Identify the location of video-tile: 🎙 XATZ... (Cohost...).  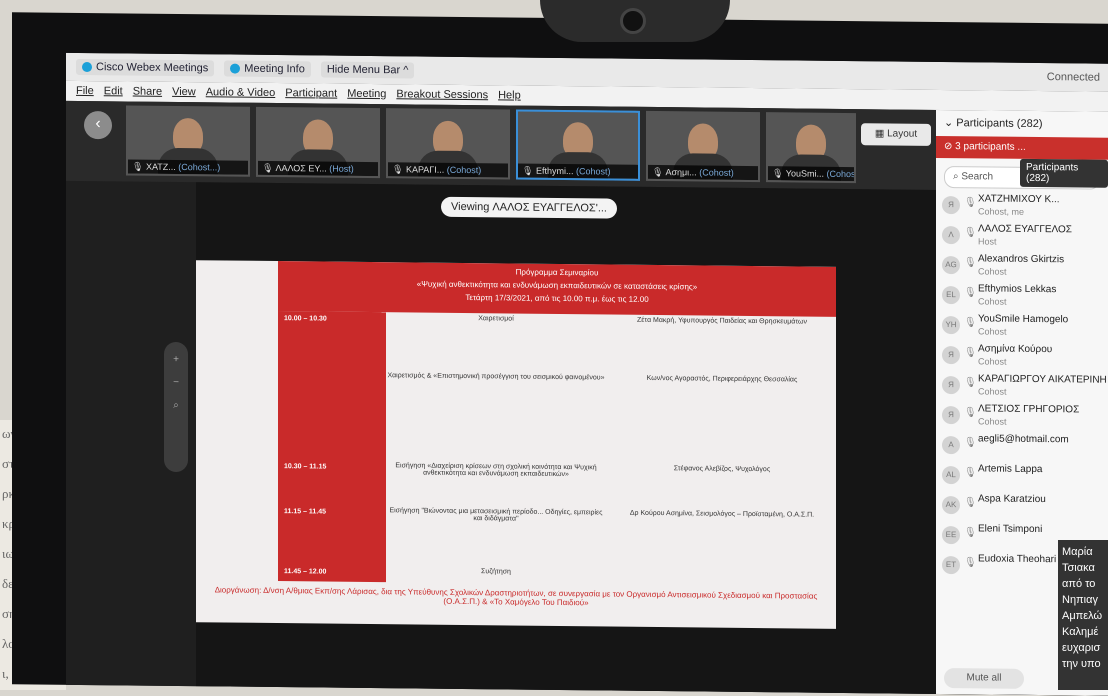
(188, 141).